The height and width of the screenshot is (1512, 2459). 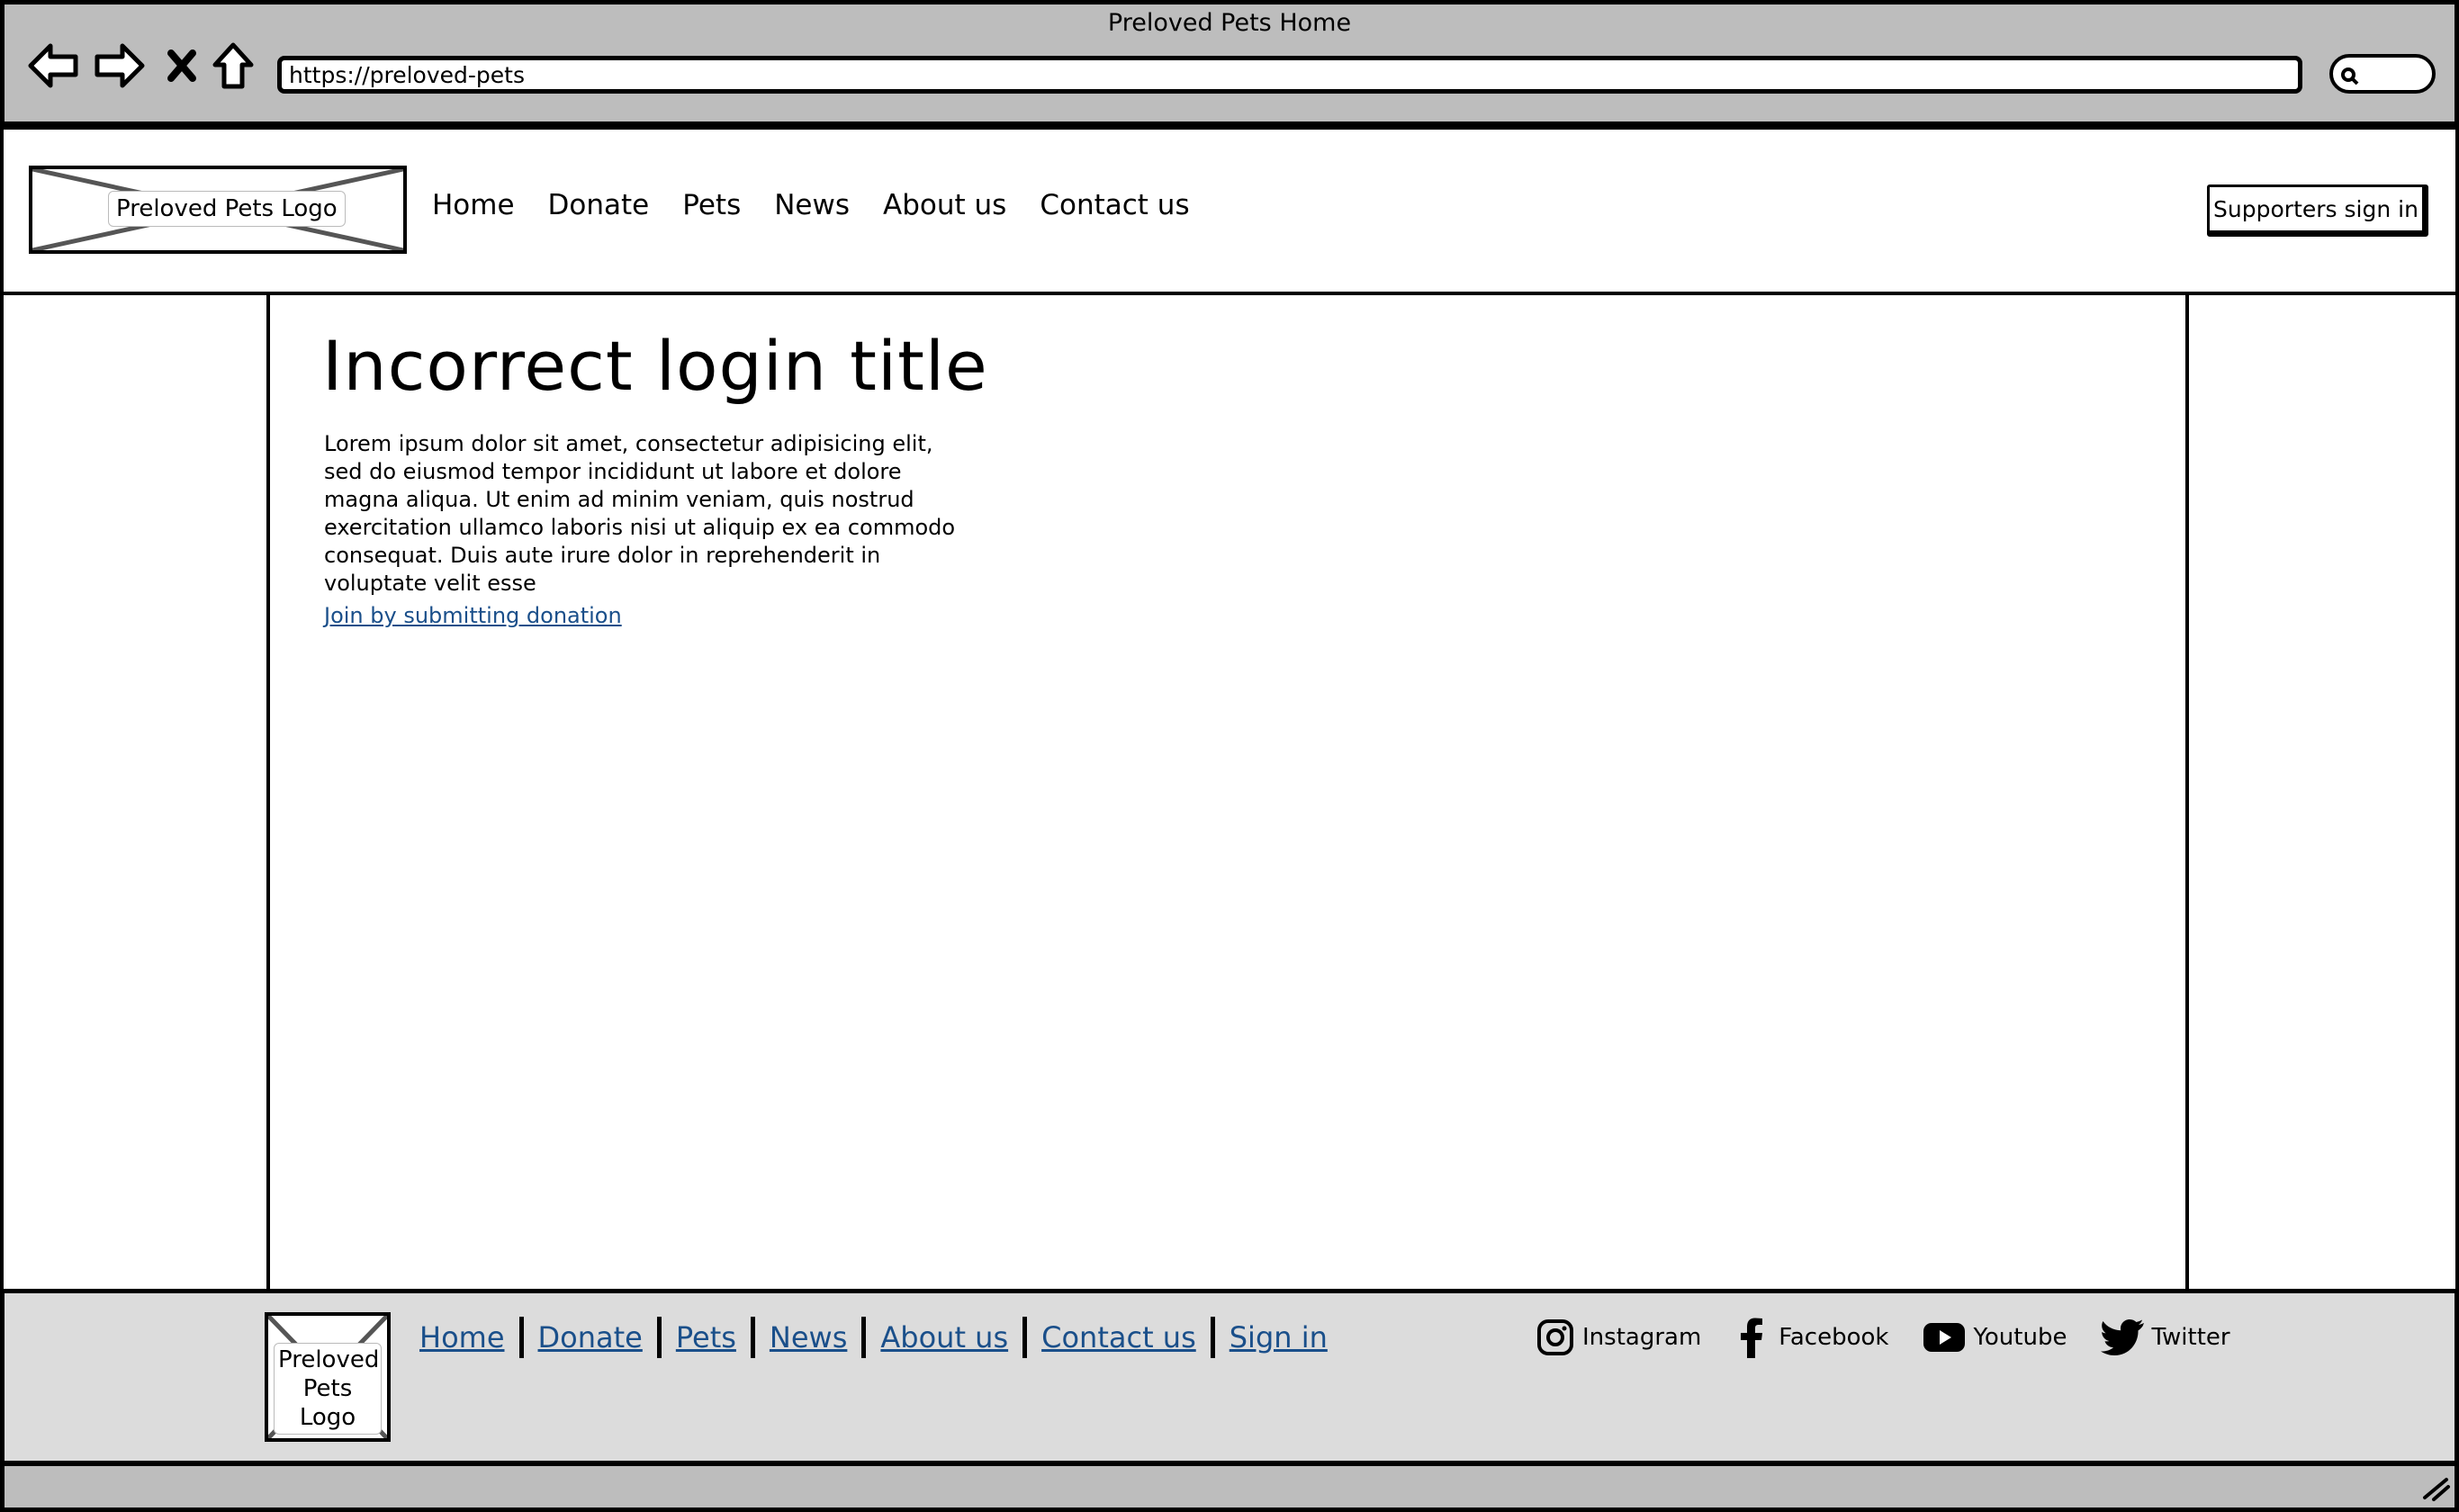 I want to click on supporters-sign-in-button: Supporters sign in, so click(x=2317, y=210).